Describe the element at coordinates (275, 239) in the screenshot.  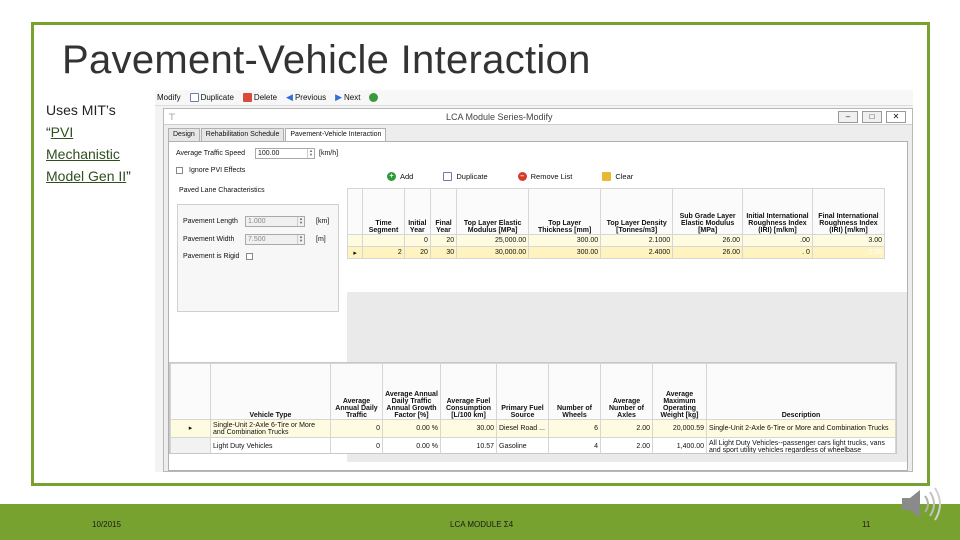
I see `width-input: 7.500 ▲ ▼` at that location.